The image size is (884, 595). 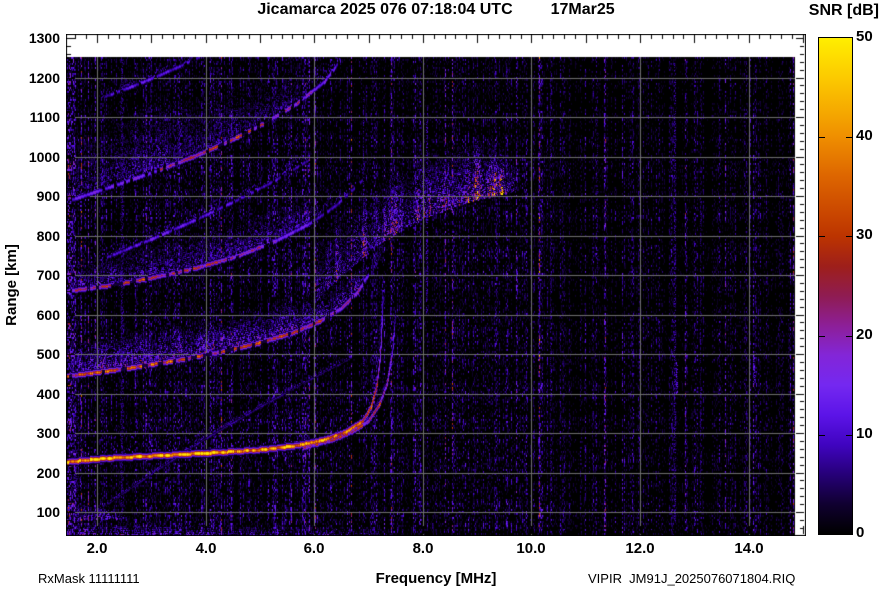 I want to click on y-tick-label: 1300, so click(x=44, y=38).